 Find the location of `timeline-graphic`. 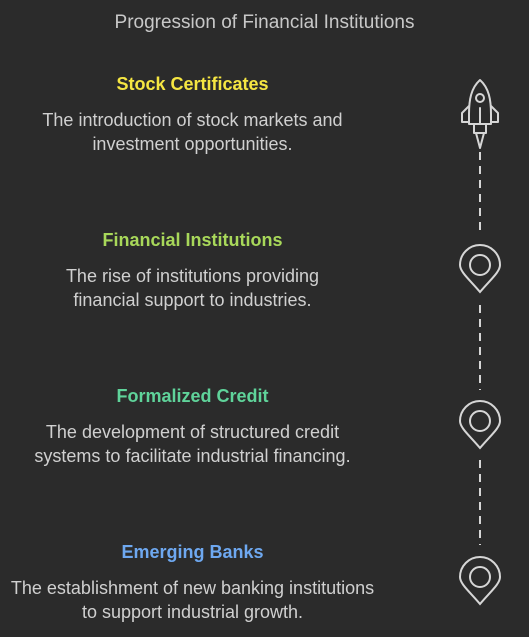

timeline-graphic is located at coordinates (480, 342).